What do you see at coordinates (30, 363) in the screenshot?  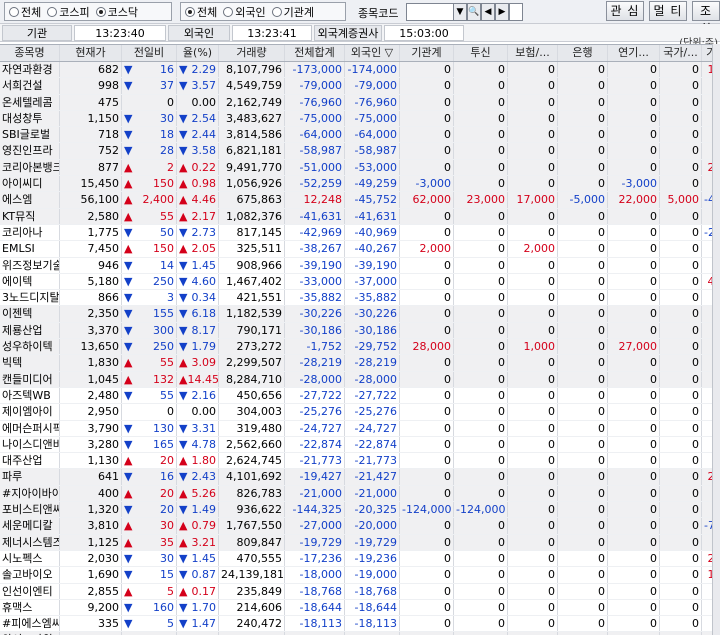 I see `stock-name: 빅텍` at bounding box center [30, 363].